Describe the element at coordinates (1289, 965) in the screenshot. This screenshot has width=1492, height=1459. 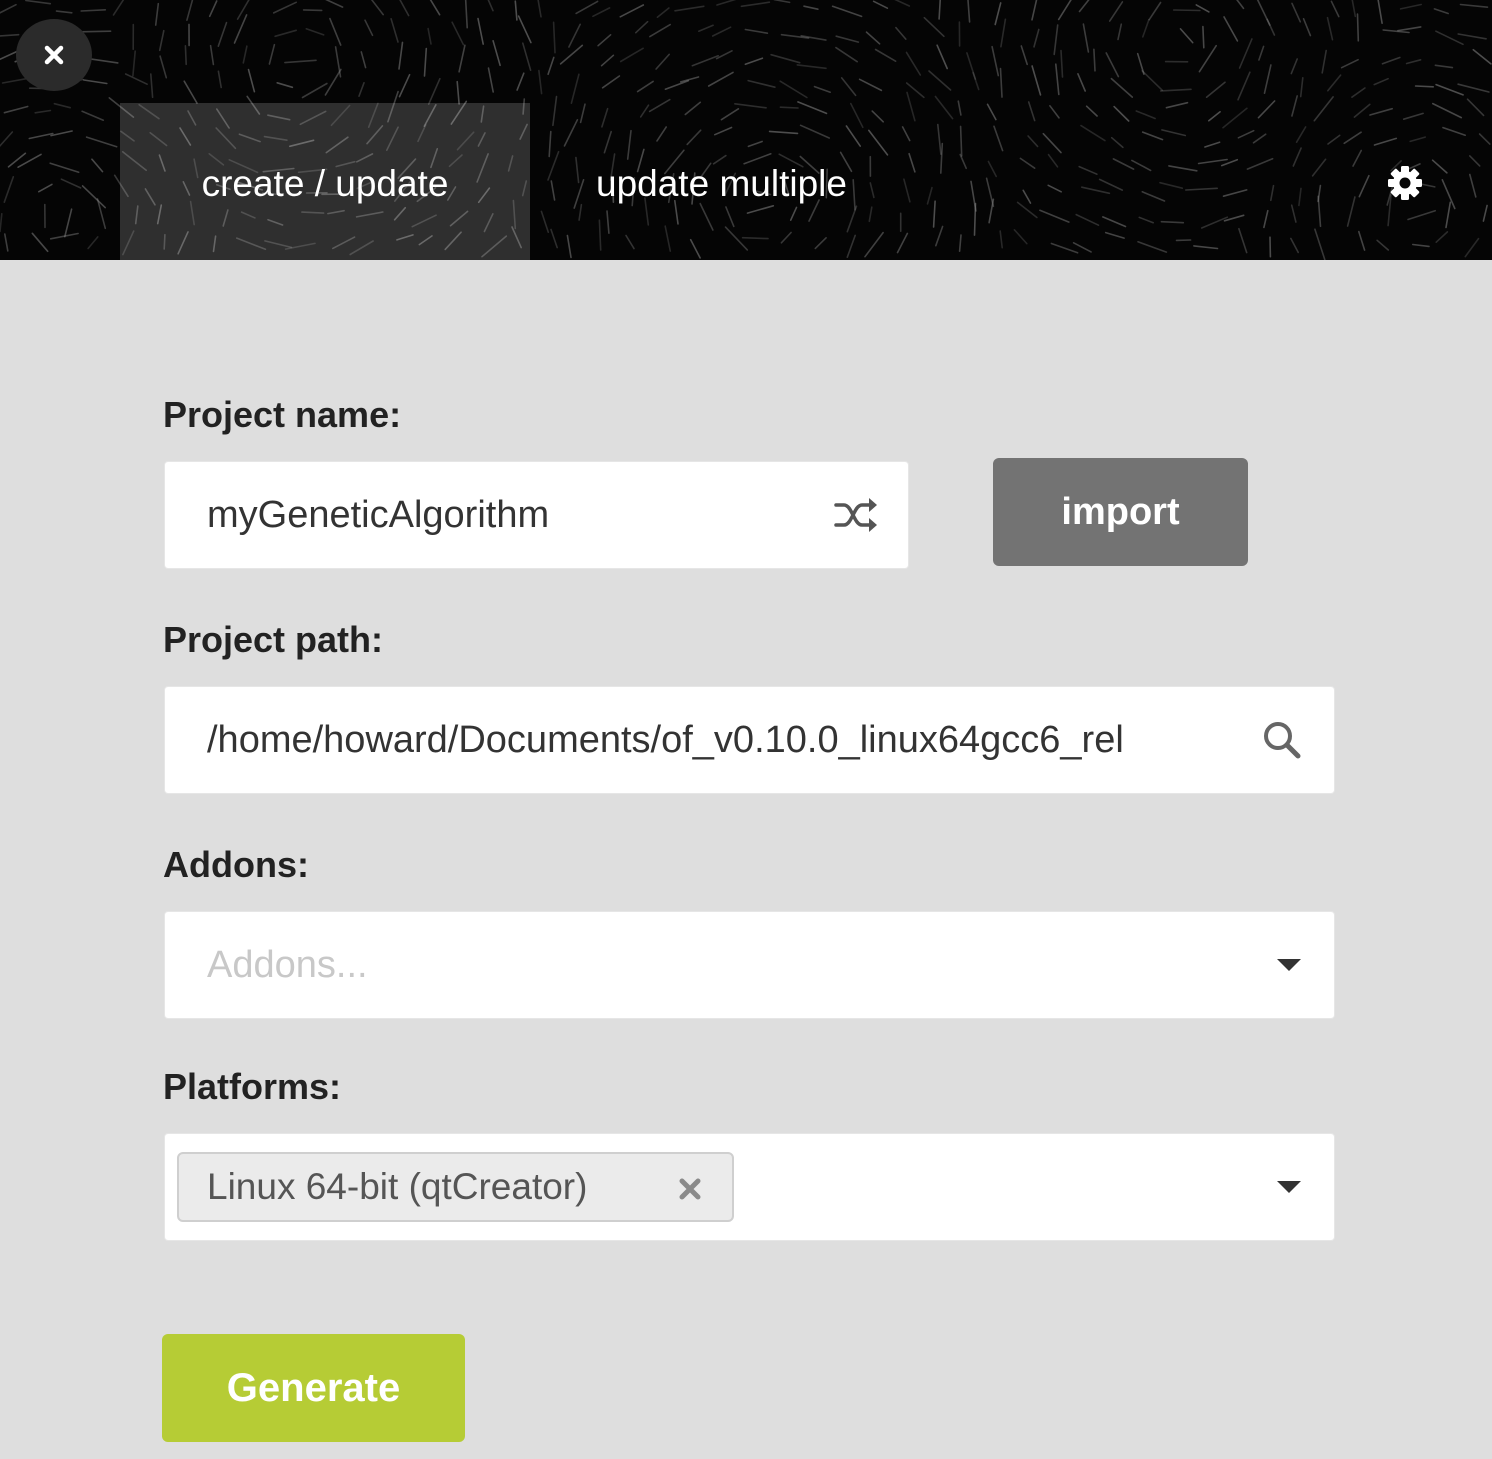
I see `addons-dropdown-toggle` at that location.